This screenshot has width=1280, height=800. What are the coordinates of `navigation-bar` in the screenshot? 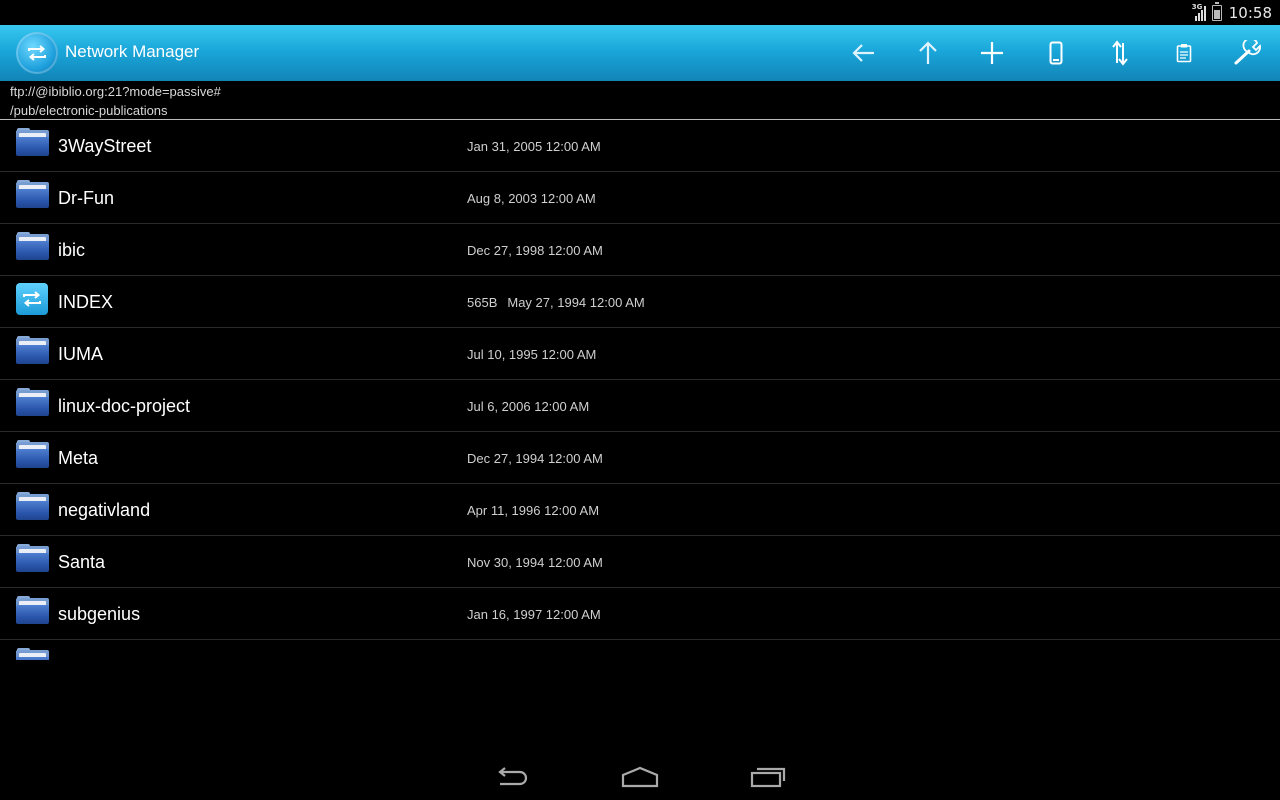 It's located at (640, 776).